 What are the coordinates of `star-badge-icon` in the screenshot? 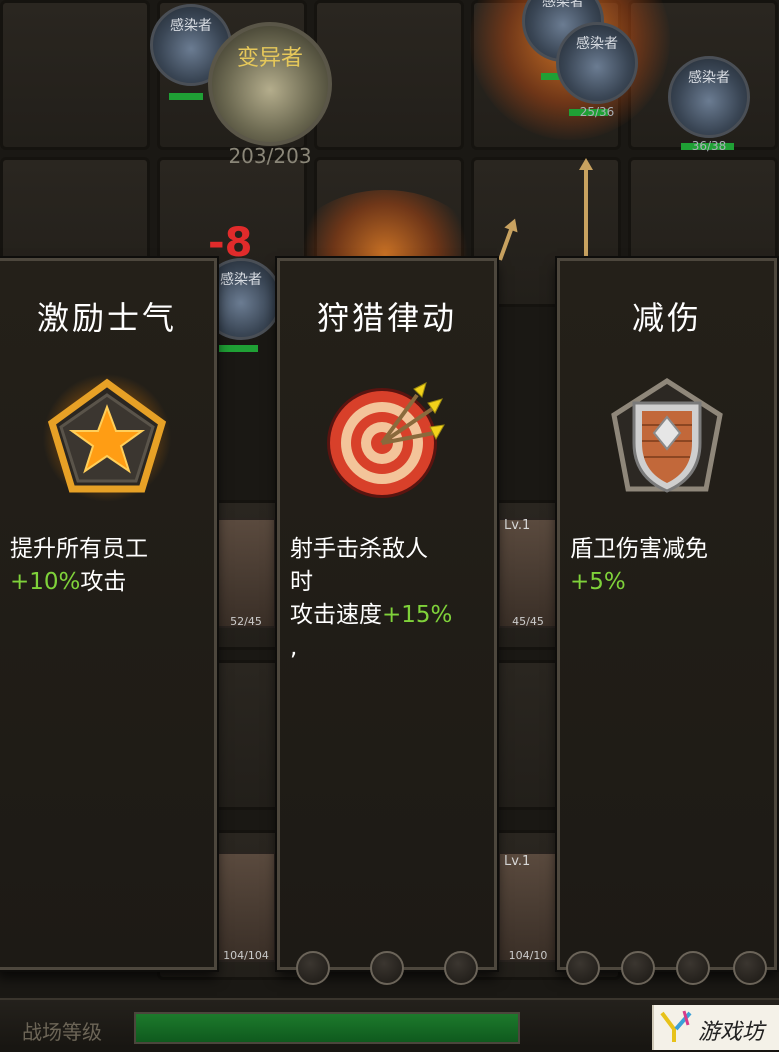 It's located at (107, 438).